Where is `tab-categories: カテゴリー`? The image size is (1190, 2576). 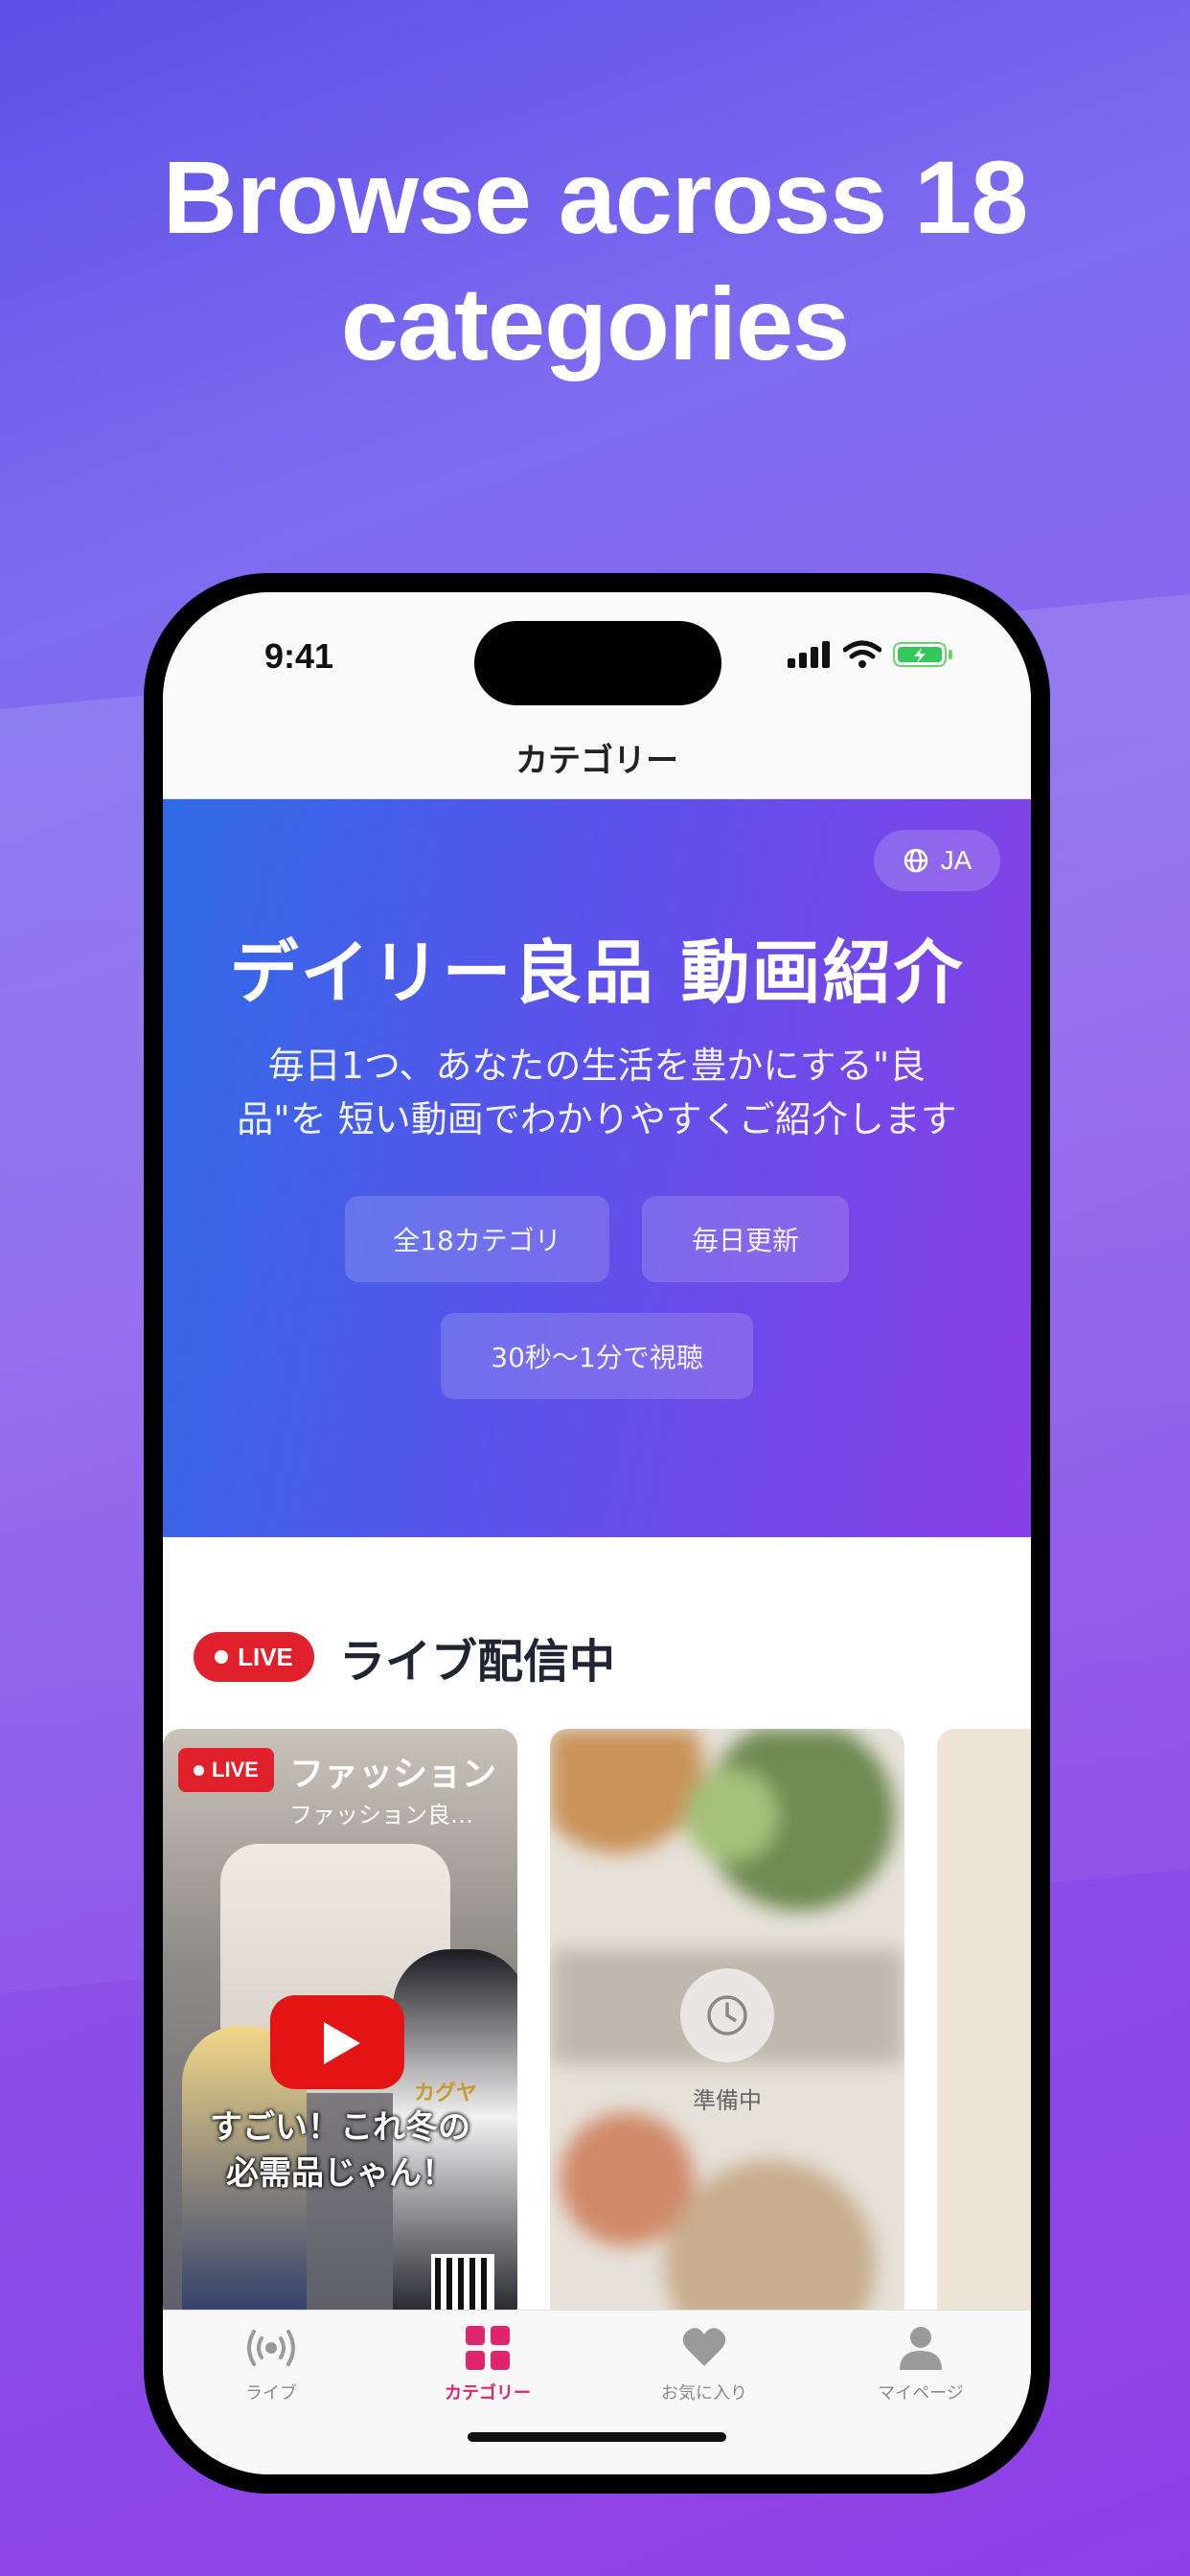 tab-categories: カテゴリー is located at coordinates (488, 2364).